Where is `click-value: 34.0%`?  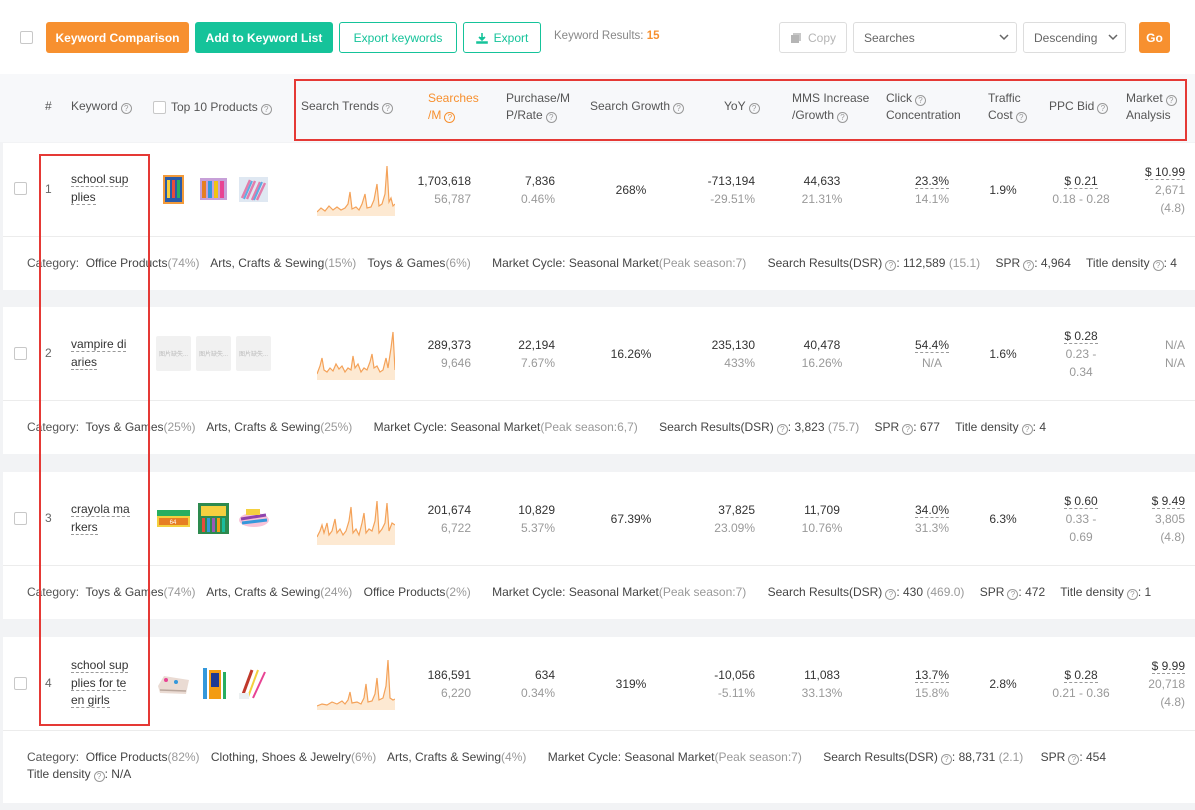
click-value: 34.0% is located at coordinates (932, 510).